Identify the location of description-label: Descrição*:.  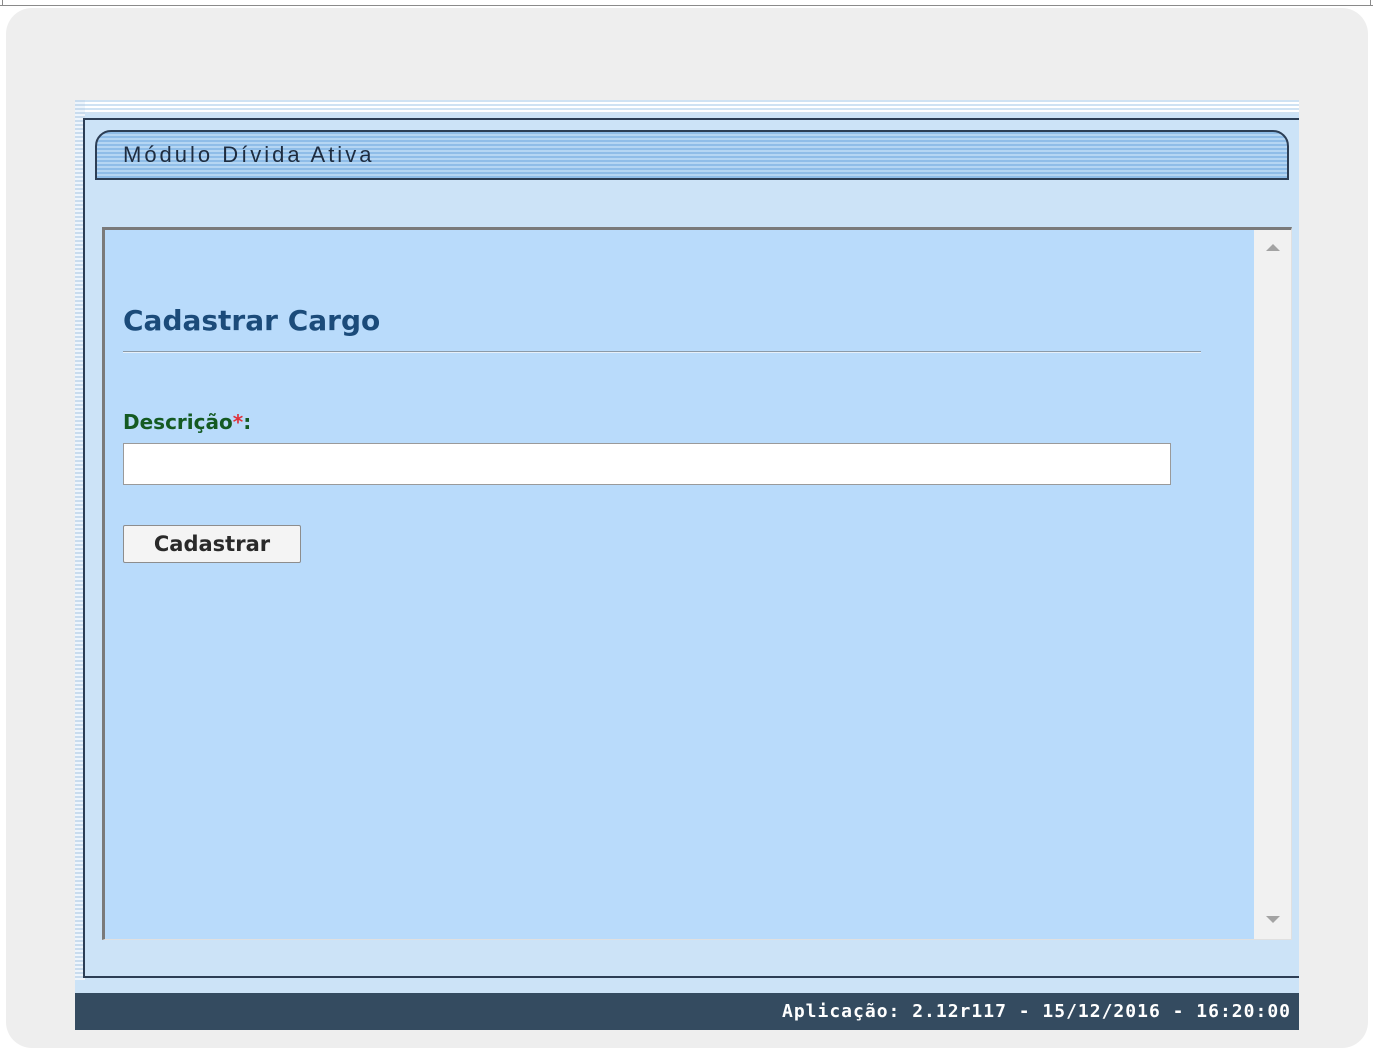
(187, 422).